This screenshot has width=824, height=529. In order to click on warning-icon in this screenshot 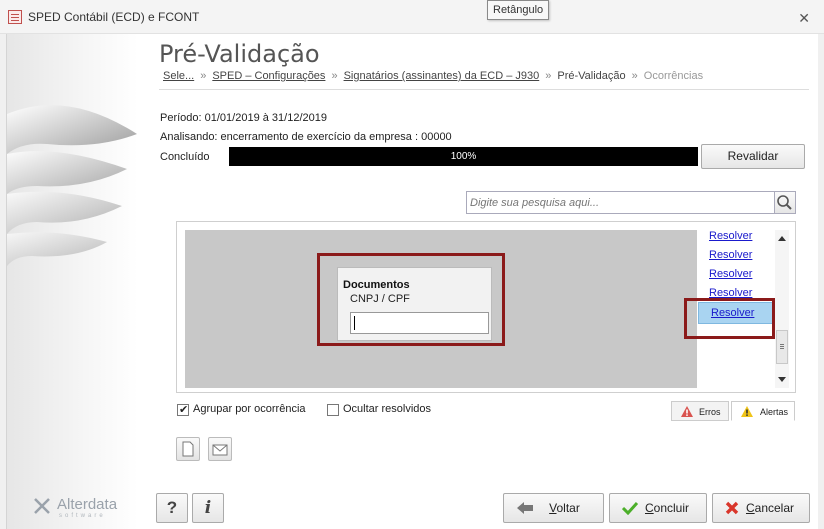, I will do `click(747, 411)`.